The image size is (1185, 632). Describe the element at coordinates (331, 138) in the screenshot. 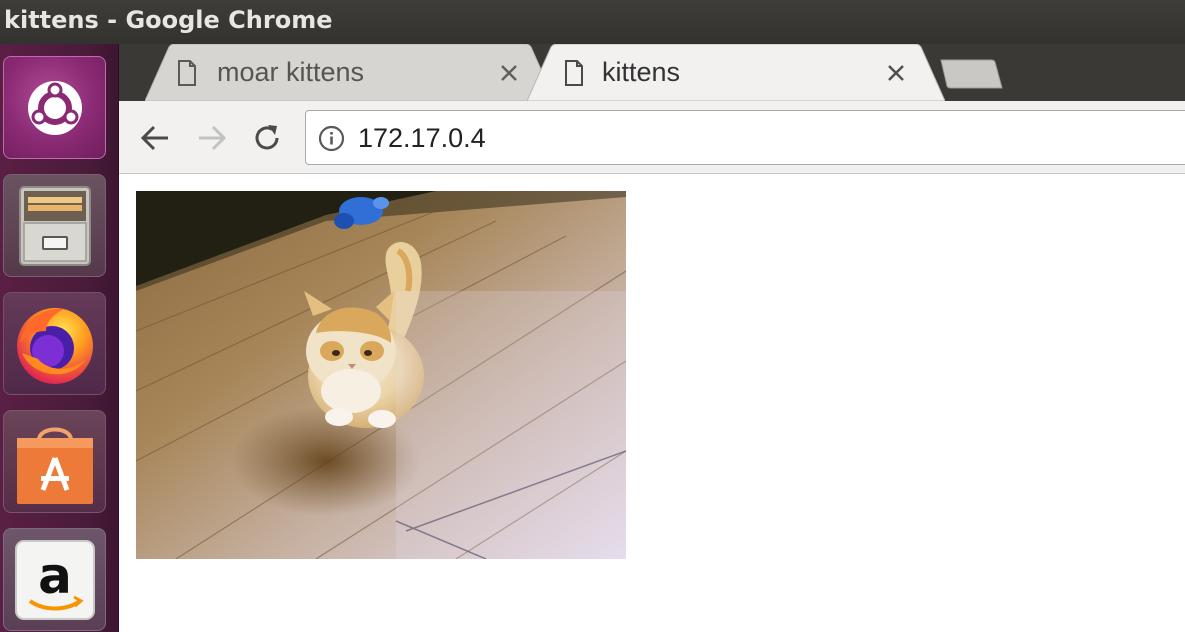

I see `info-icon` at that location.